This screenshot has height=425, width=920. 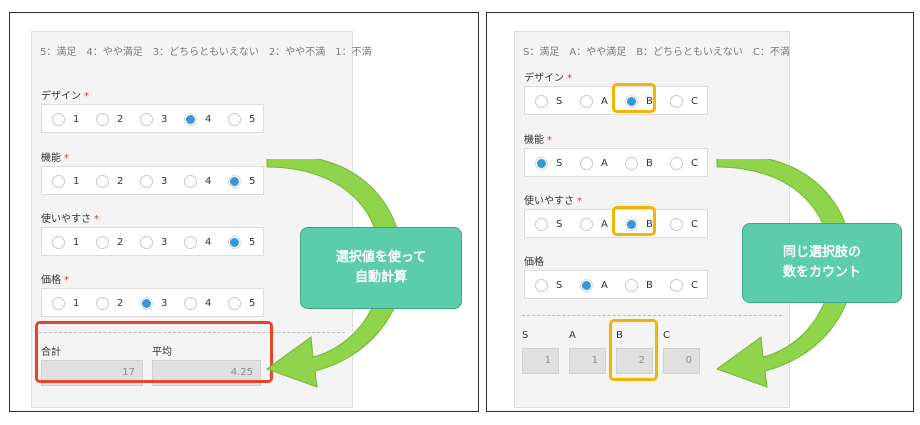 What do you see at coordinates (572, 335) in the screenshot?
I see `count-label-a: A` at bounding box center [572, 335].